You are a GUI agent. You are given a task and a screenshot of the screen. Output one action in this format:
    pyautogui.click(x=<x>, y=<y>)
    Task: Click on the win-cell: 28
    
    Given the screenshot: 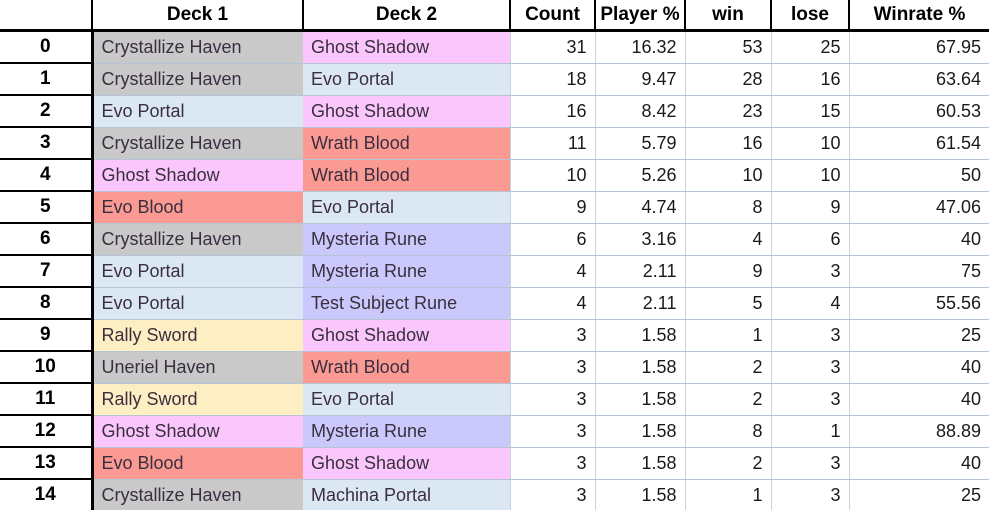 What is the action you would take?
    pyautogui.click(x=727, y=79)
    